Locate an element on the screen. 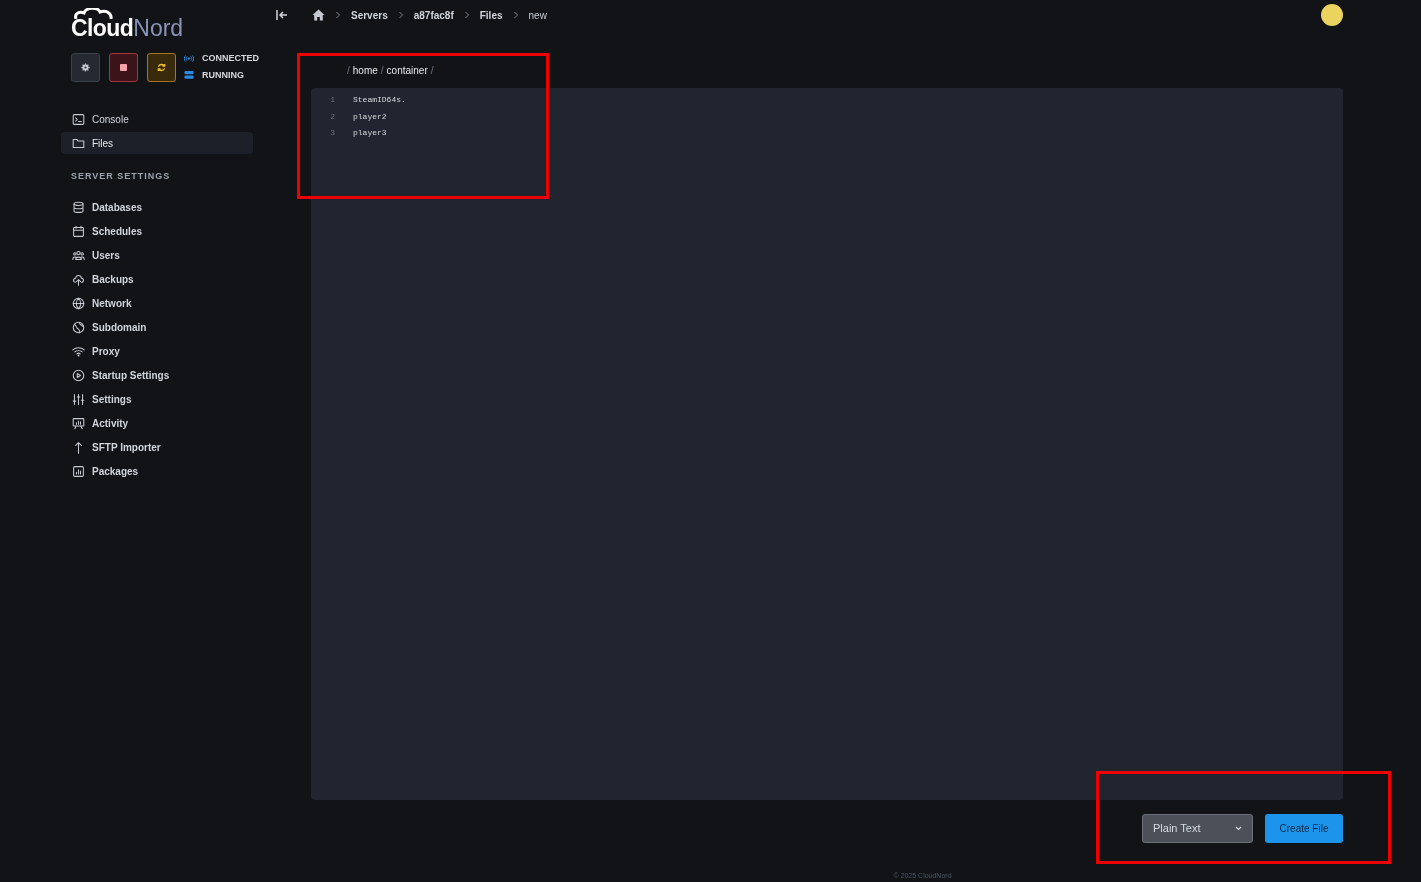 The width and height of the screenshot is (1421, 882). settings-button is located at coordinates (85, 67).